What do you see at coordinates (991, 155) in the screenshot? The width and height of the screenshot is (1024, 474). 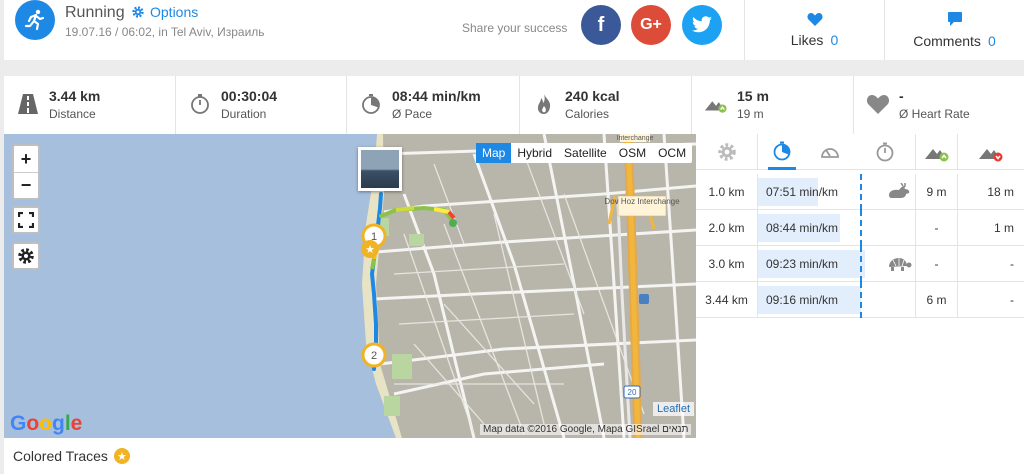 I see `elevation-loss-icon` at bounding box center [991, 155].